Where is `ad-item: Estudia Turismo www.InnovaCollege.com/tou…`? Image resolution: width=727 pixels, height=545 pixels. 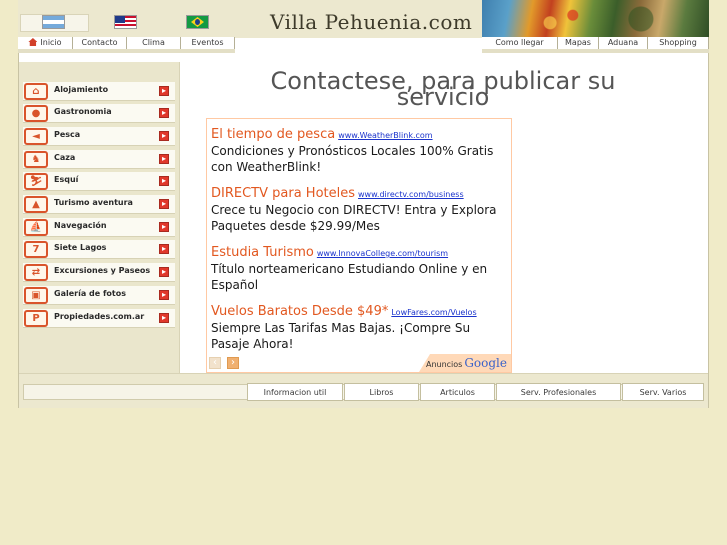
ad-item: Estudia Turismo www.InnovaCollege.com/tou… is located at coordinates (361, 267).